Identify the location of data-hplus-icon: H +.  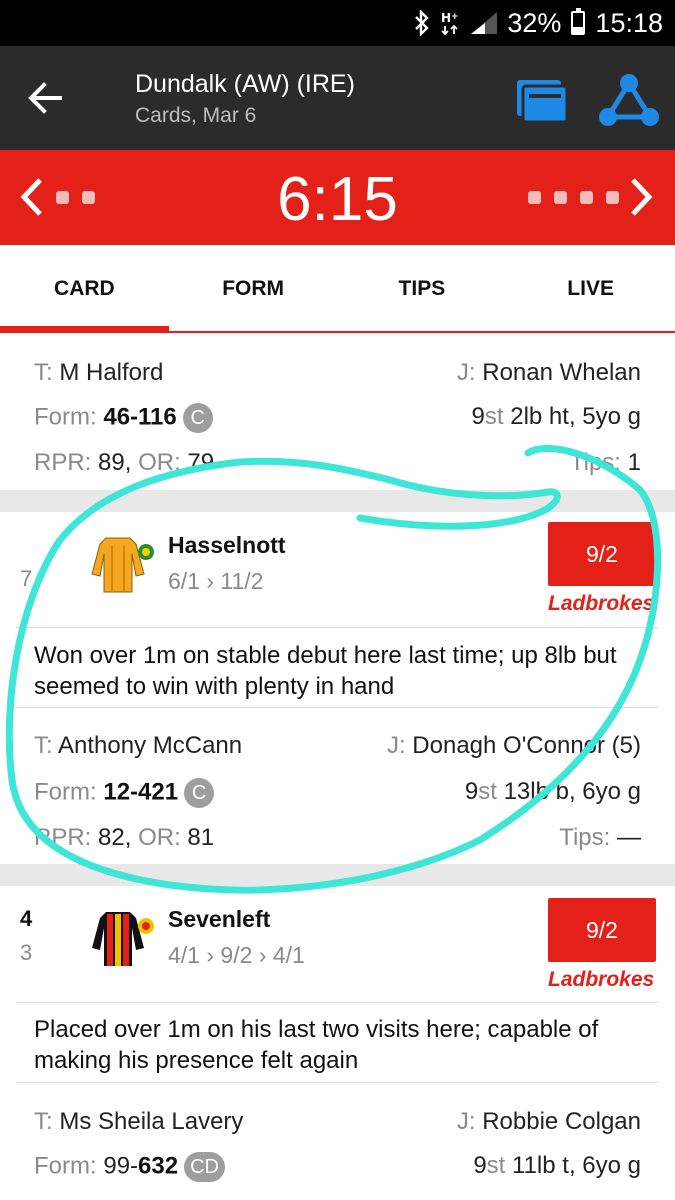
(450, 23).